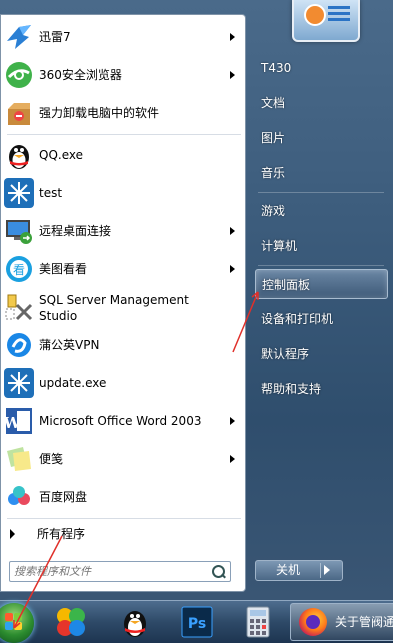  Describe the element at coordinates (71, 622) in the screenshot. I see `pinwheel-icon` at that location.